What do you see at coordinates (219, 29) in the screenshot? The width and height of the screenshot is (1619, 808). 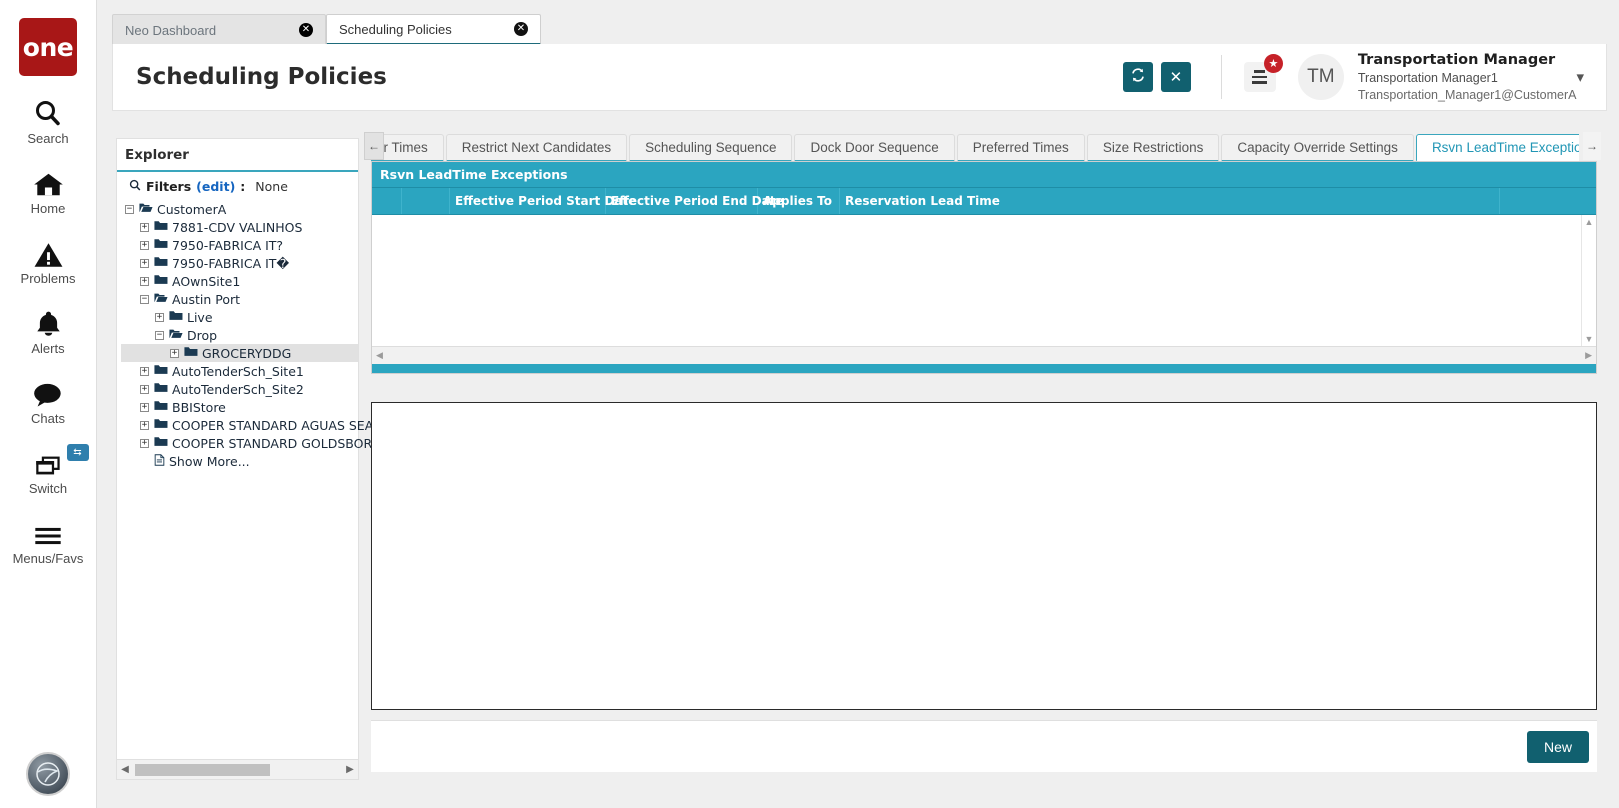 I see `page-tab-neo-dashboard: Neo Dashboard ✕` at bounding box center [219, 29].